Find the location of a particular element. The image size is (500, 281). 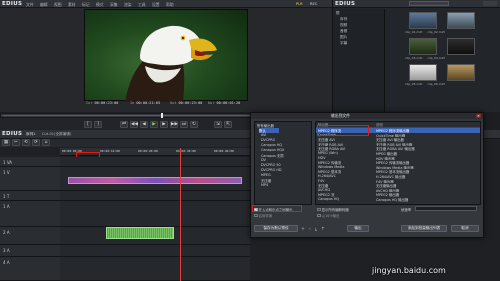

import-icon: ⤓ is located at coordinates (317, 228).